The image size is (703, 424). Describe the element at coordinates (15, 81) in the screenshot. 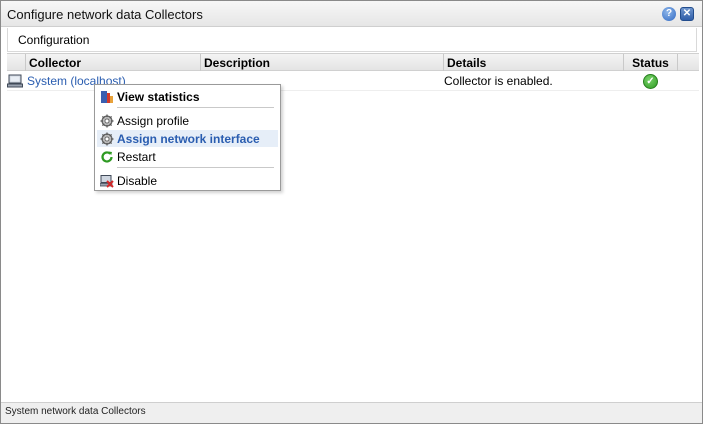

I see `computer-icon` at that location.